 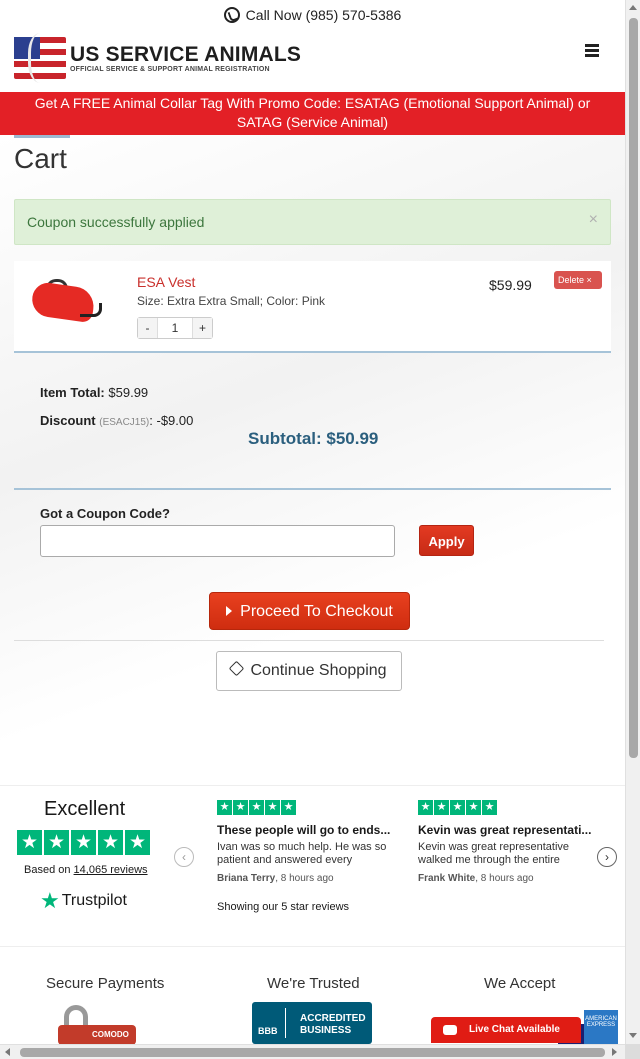 What do you see at coordinates (272, 1023) in the screenshot?
I see `bbb-mark: BBB` at bounding box center [272, 1023].